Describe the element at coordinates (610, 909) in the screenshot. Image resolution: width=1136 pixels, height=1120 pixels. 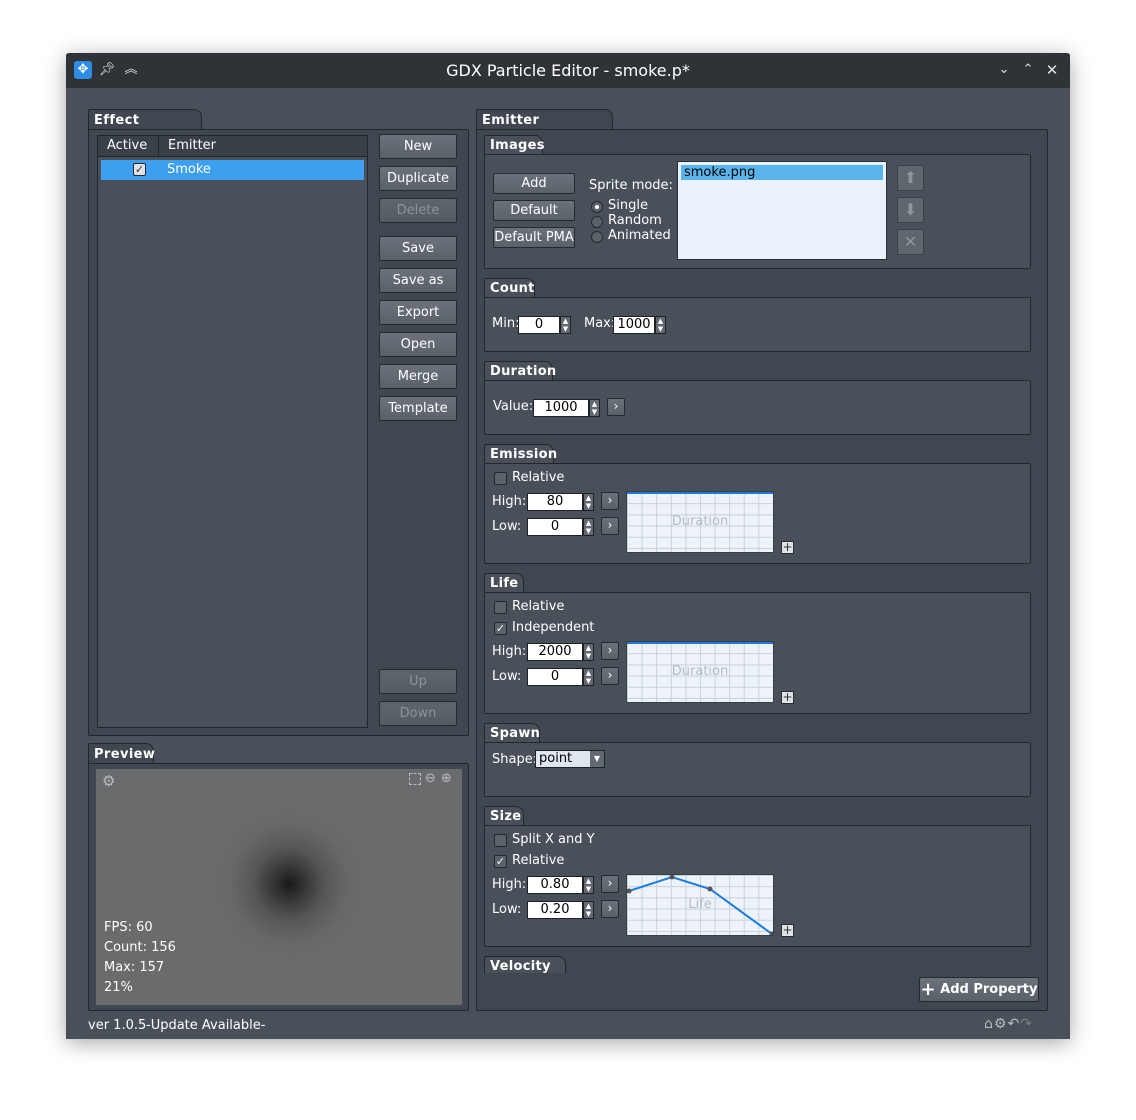
I see `size-low-expand-icon: ›` at that location.